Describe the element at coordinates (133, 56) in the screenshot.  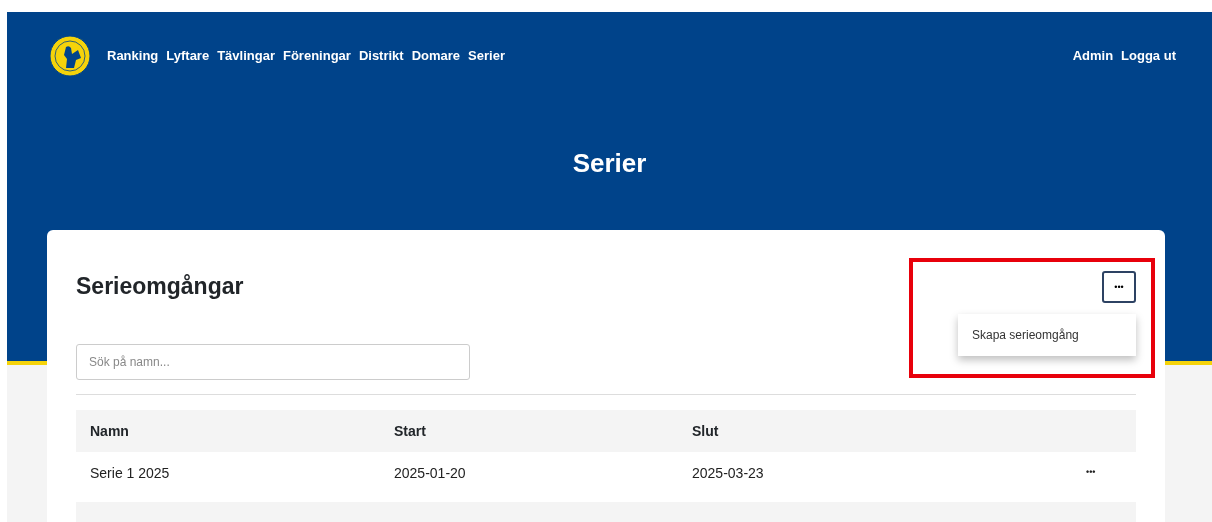
I see `nav-link: Ranking` at that location.